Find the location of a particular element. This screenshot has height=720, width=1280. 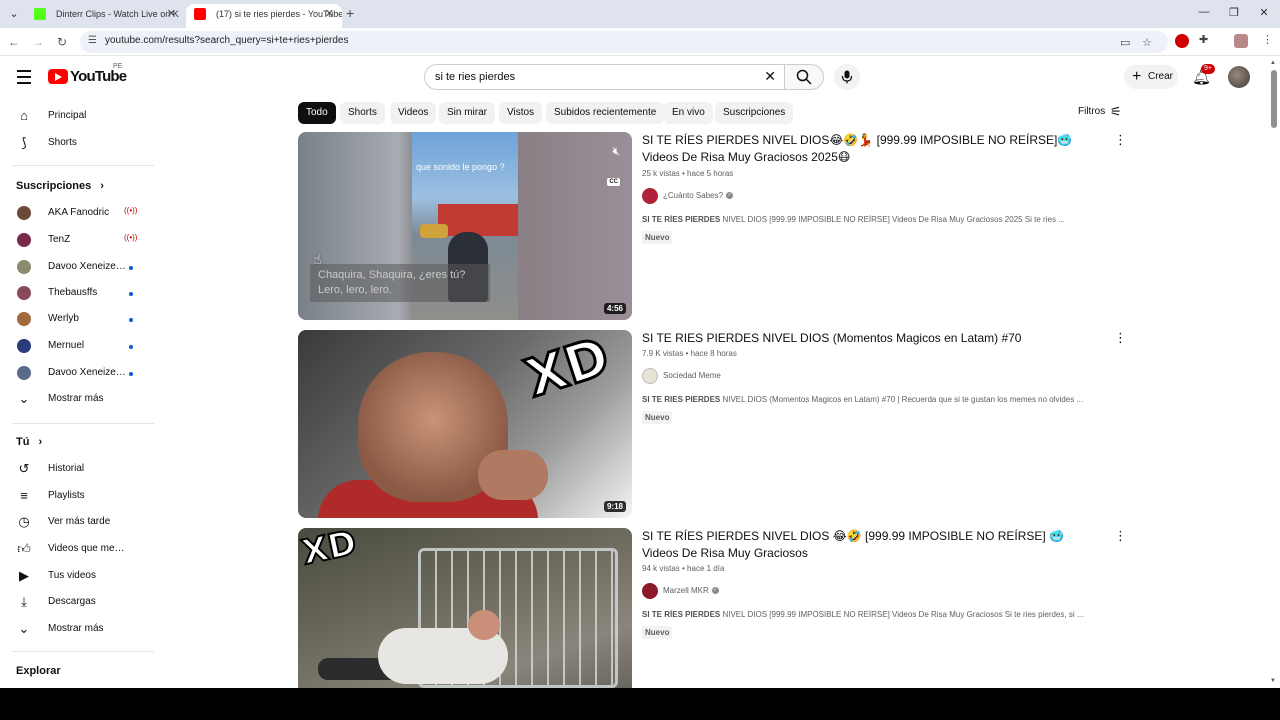

sidebar-item-playlists: ≡ Playlists is located at coordinates (78, 496).